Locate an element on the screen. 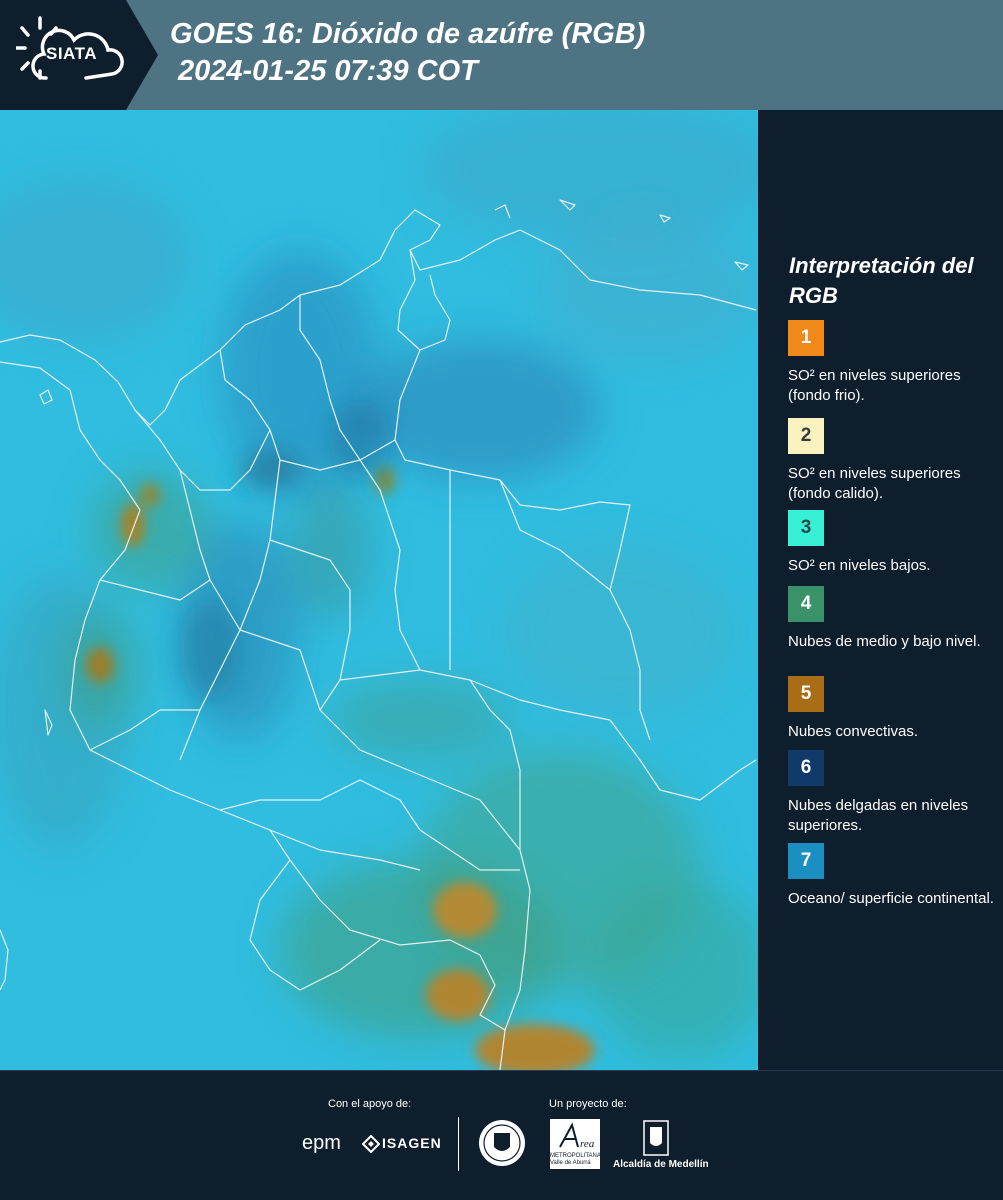  logo-text: SIATA is located at coordinates (71, 53).